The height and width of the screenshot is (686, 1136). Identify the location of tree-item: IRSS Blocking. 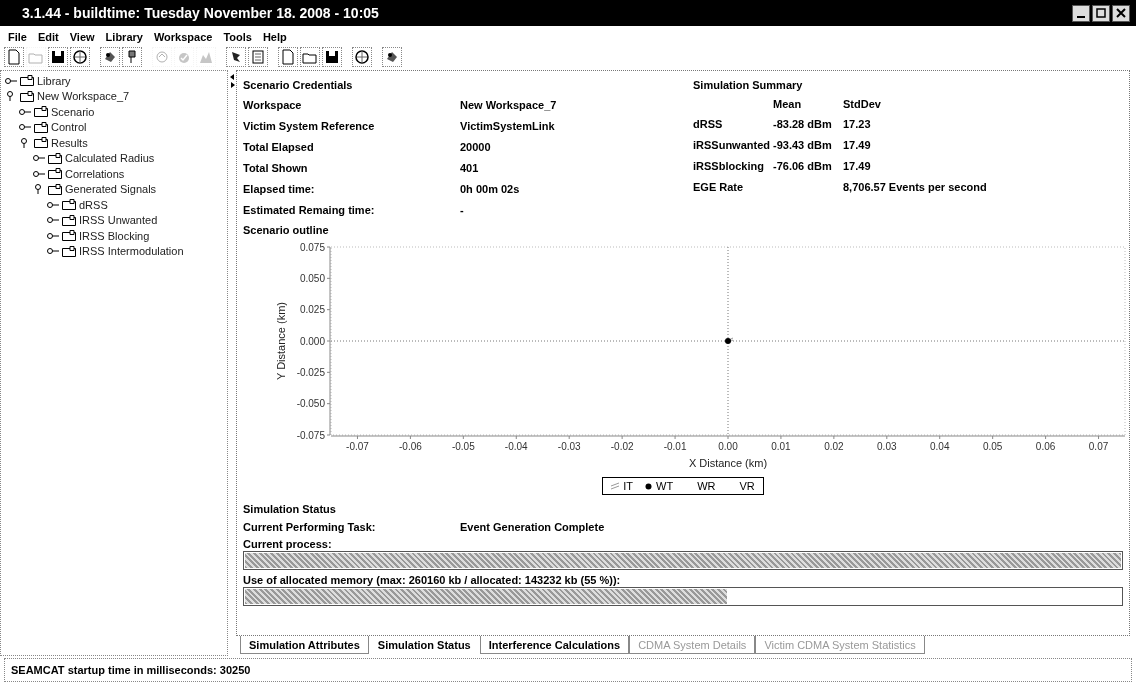
(114, 235).